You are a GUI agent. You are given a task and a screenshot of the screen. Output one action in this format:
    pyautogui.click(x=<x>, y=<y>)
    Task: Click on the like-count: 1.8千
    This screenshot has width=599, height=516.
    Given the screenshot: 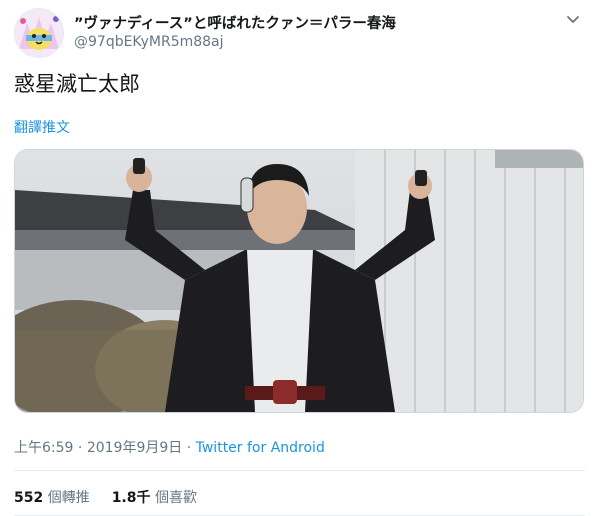 What is the action you would take?
    pyautogui.click(x=131, y=498)
    